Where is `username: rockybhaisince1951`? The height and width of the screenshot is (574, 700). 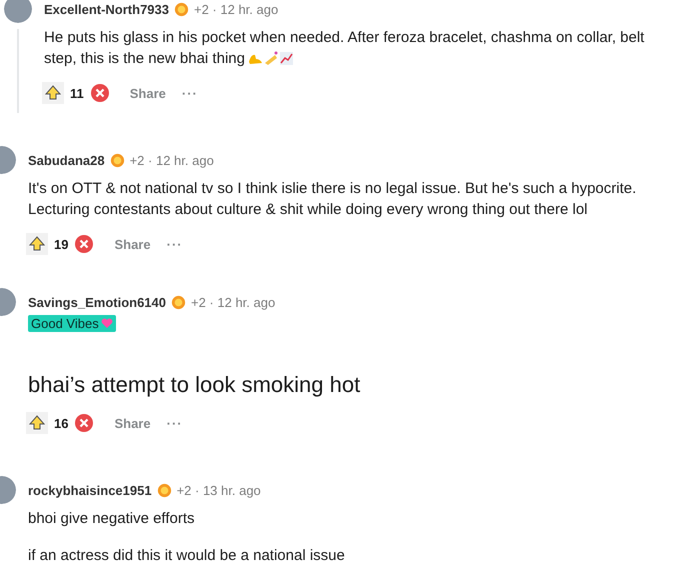
username: rockybhaisince1951 is located at coordinates (90, 490).